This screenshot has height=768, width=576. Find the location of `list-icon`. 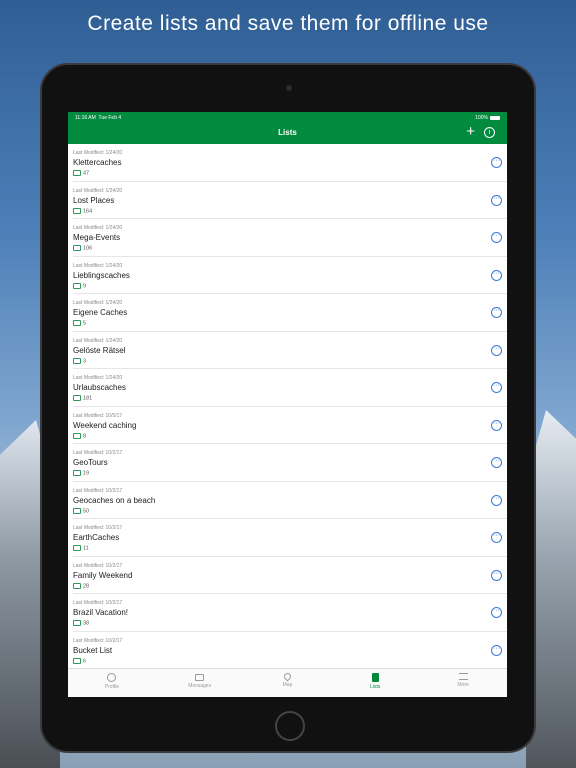

list-icon is located at coordinates (375, 677).